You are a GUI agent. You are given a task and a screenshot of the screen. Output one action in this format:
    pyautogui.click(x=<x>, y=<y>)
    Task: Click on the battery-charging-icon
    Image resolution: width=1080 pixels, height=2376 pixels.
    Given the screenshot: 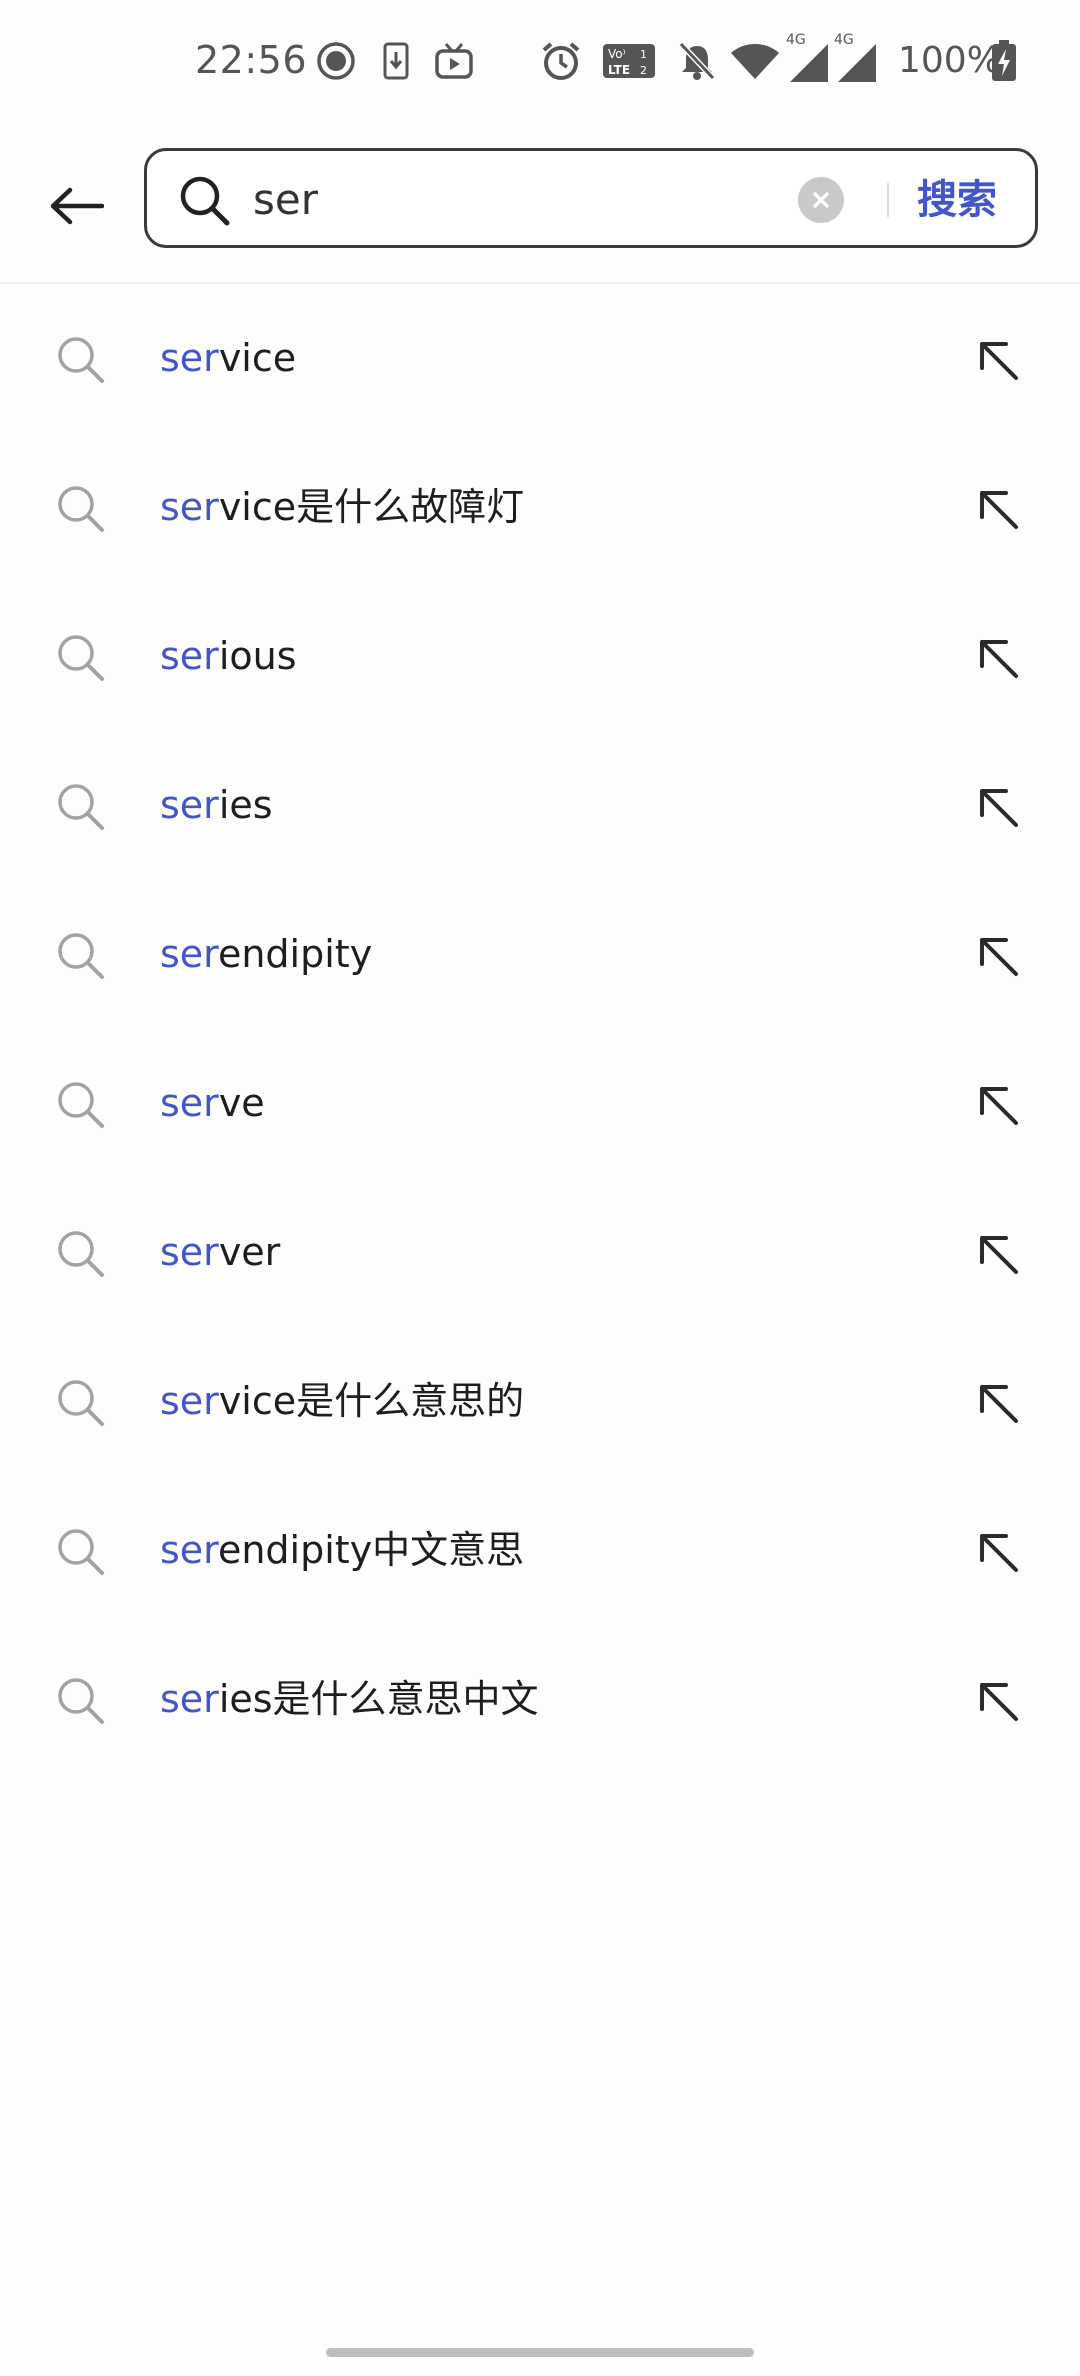 What is the action you would take?
    pyautogui.click(x=1004, y=61)
    